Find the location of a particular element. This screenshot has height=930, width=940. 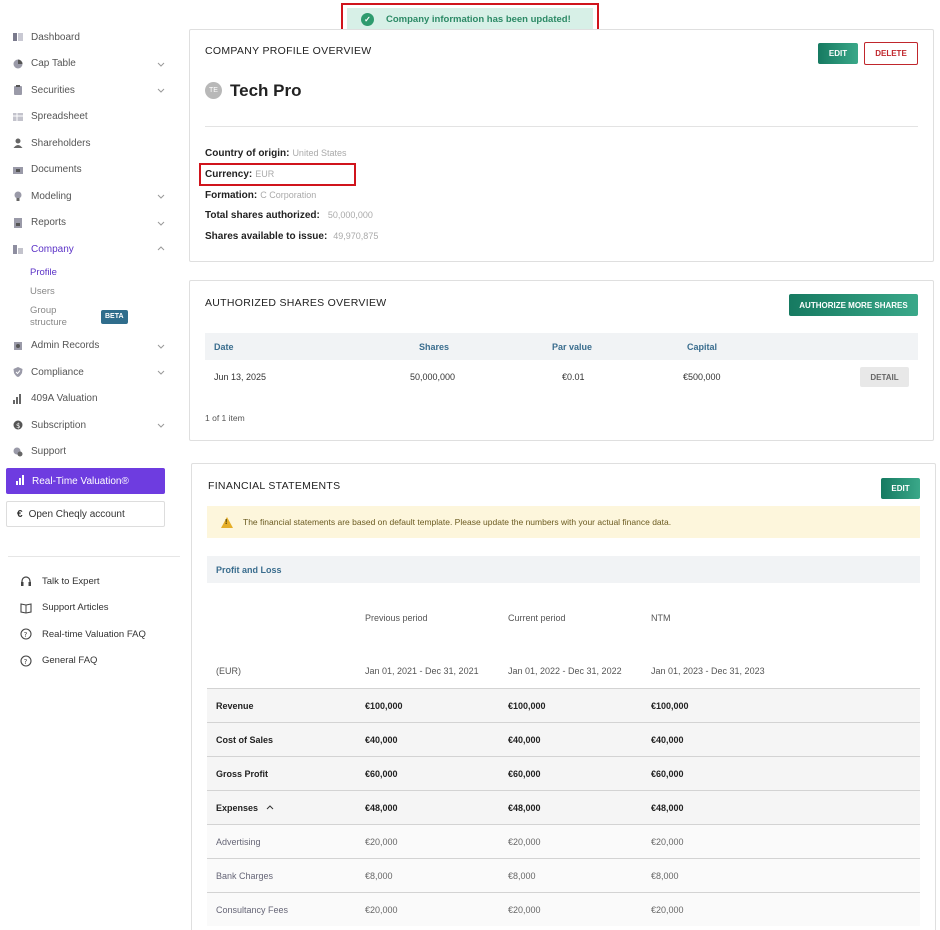

sidebar-item-label: Dashboard is located at coordinates (55, 37).